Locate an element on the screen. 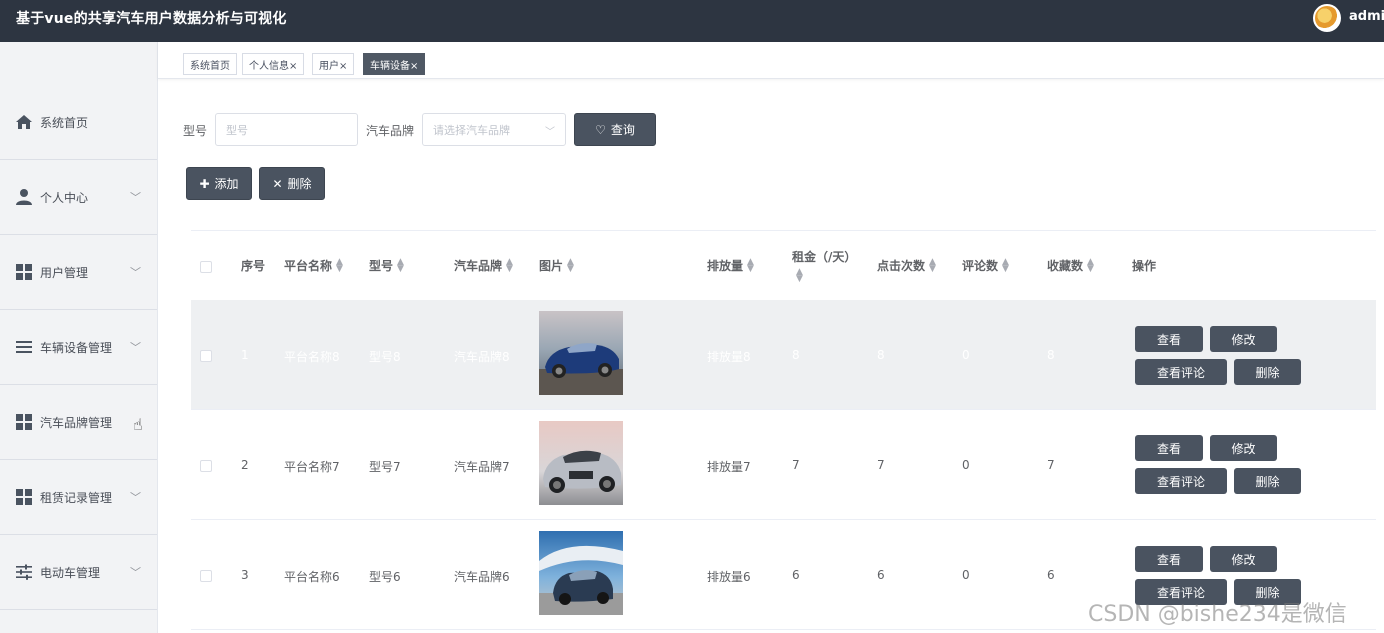 This screenshot has width=1384, height=633. cell-emission: 排放量6 is located at coordinates (729, 577).